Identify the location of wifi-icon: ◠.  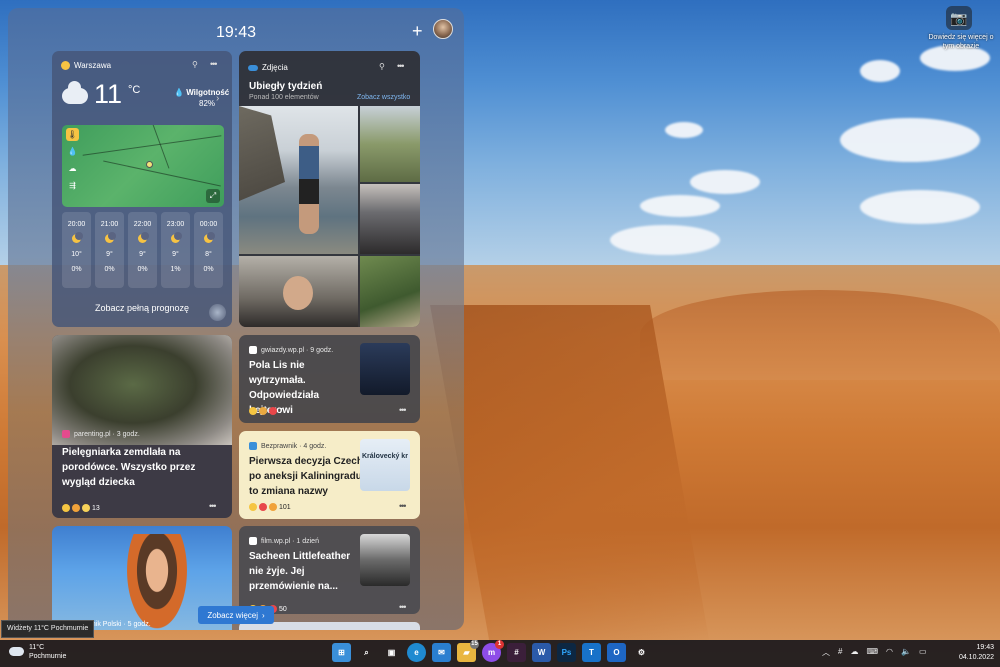
(889, 652).